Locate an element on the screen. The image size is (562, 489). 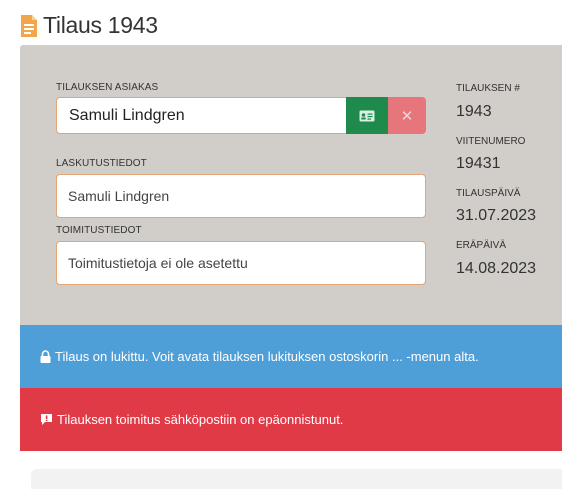
order-date: 31.07.2023 is located at coordinates (496, 215).